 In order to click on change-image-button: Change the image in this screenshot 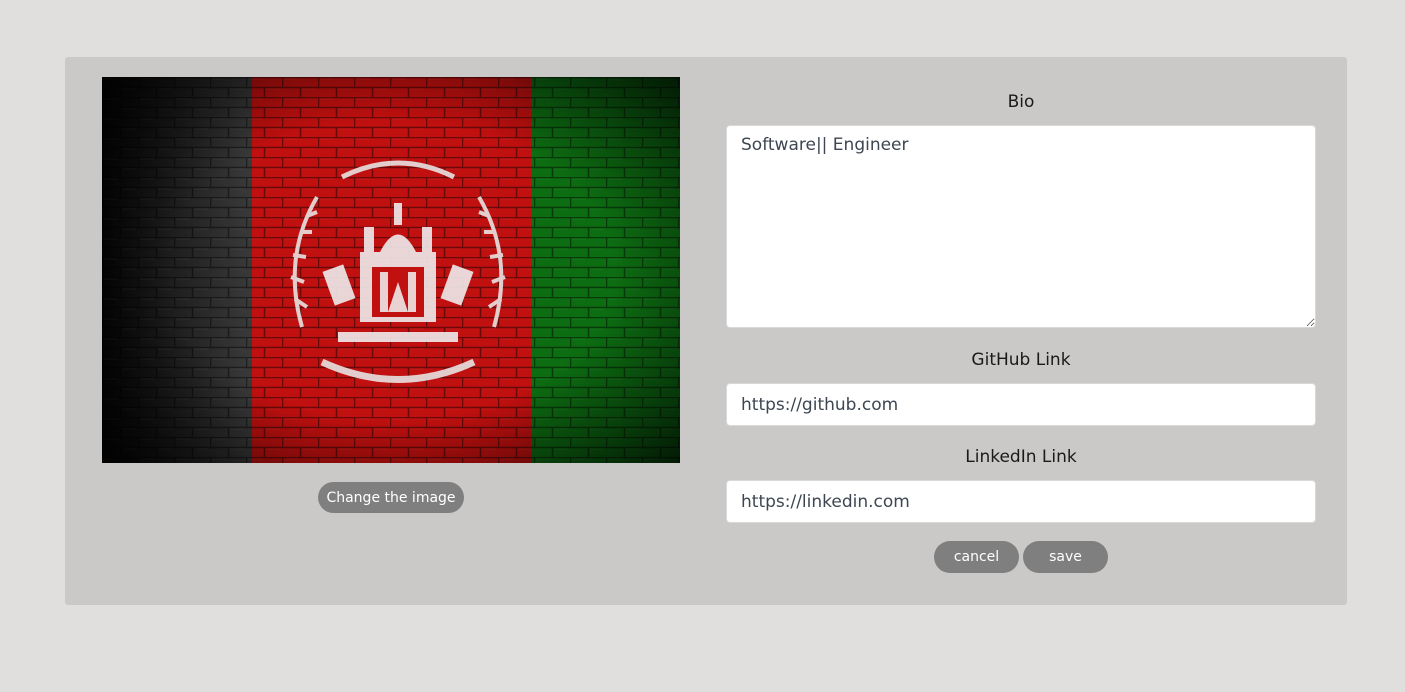, I will do `click(391, 497)`.